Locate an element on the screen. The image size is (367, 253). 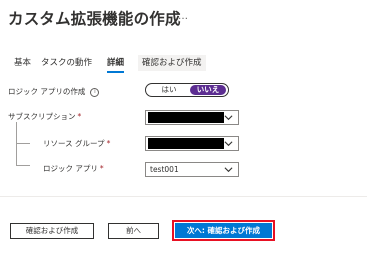
tab-details: 詳細 is located at coordinates (116, 64).